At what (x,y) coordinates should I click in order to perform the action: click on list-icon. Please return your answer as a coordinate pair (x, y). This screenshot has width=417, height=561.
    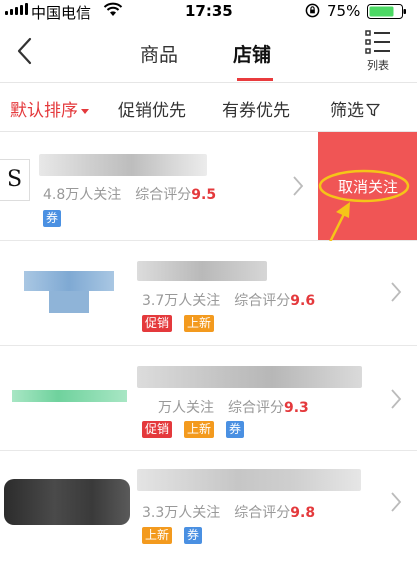
    Looking at the image, I should click on (377, 42).